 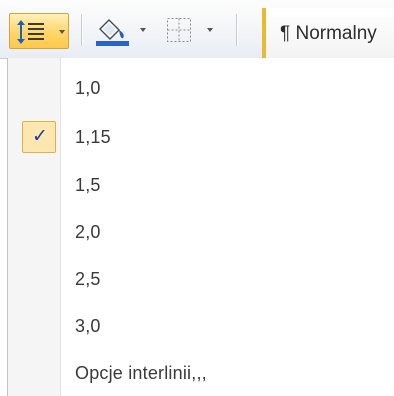 I want to click on menu-item-label: 1,5, so click(x=88, y=185).